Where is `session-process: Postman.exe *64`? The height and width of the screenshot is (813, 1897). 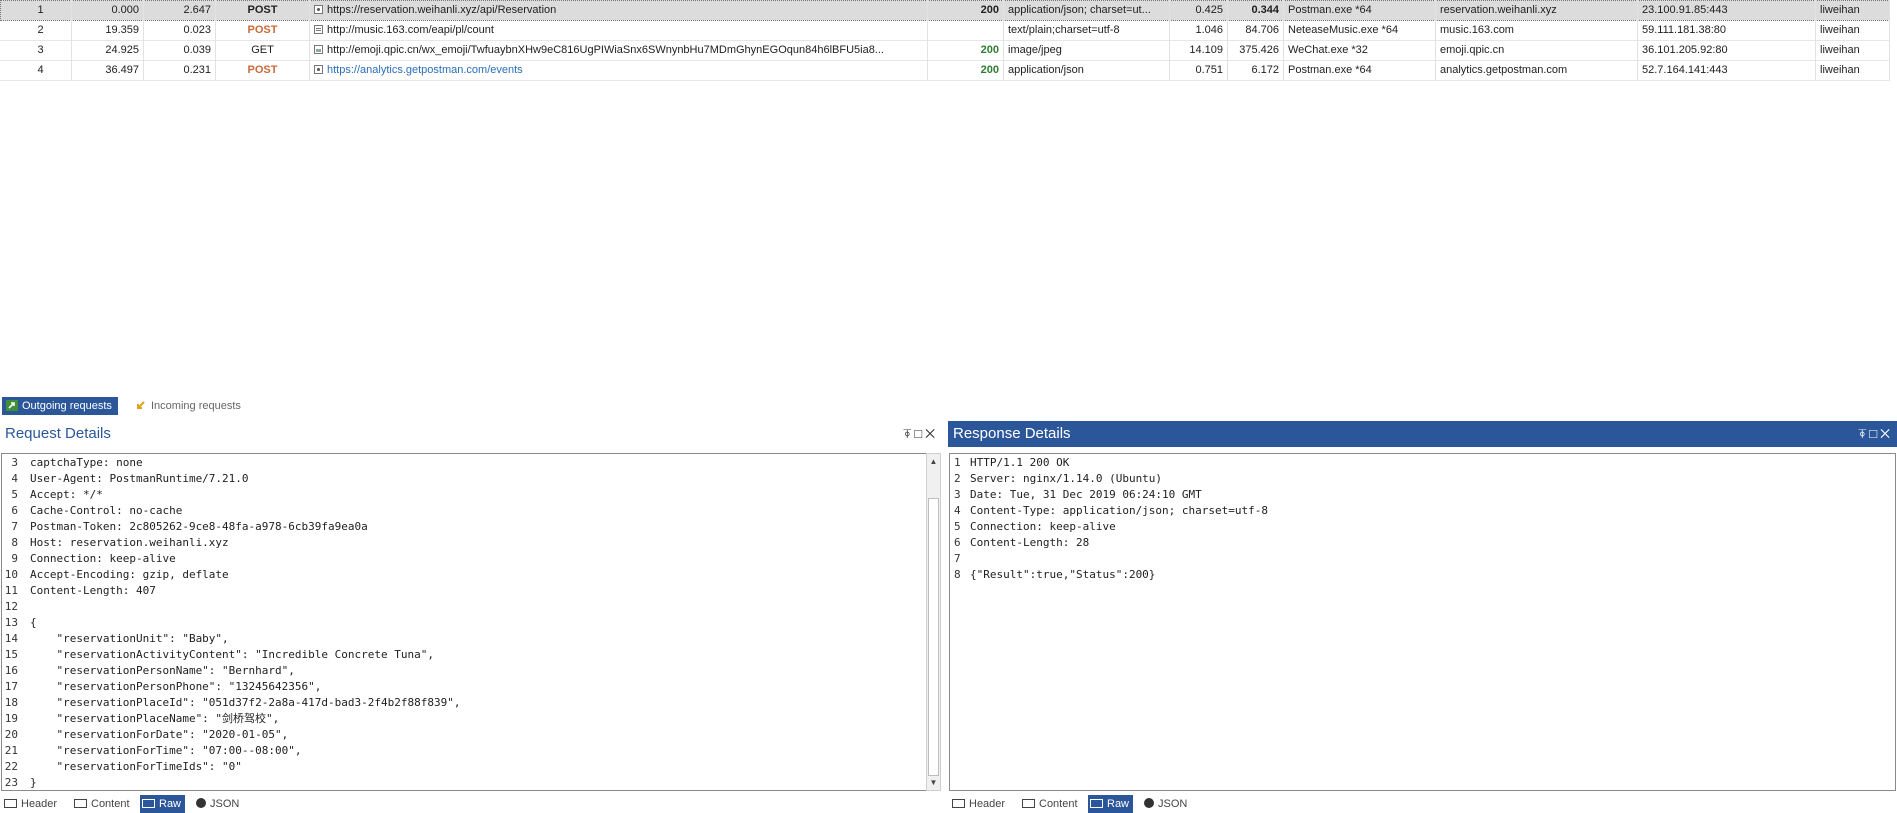 session-process: Postman.exe *64 is located at coordinates (1360, 10).